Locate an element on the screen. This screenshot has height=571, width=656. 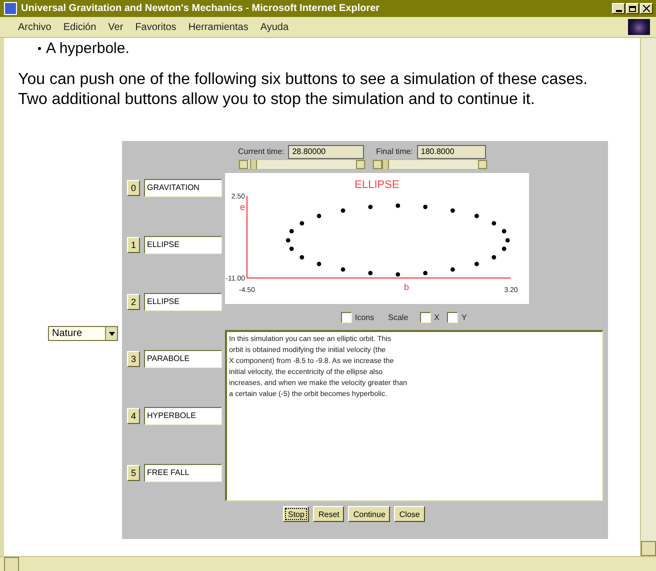
menu-item: Favoritos is located at coordinates (155, 27).